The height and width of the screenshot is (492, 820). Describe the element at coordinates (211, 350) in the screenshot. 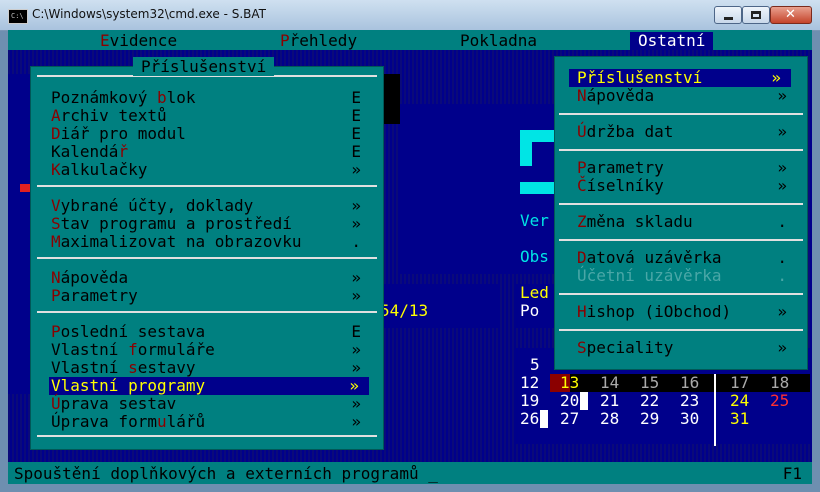

I see `menu-item-vlastni-formulare: Vlastní formuláře »` at that location.